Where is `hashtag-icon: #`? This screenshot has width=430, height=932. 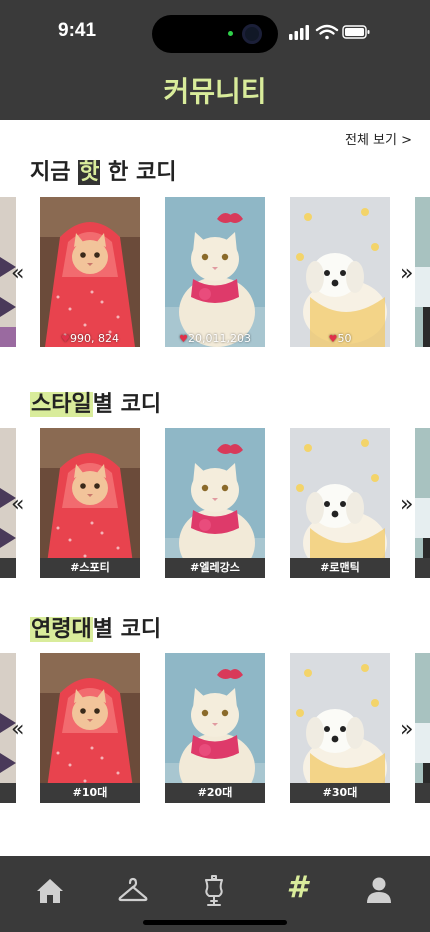 hashtag-icon: # is located at coordinates (297, 890).